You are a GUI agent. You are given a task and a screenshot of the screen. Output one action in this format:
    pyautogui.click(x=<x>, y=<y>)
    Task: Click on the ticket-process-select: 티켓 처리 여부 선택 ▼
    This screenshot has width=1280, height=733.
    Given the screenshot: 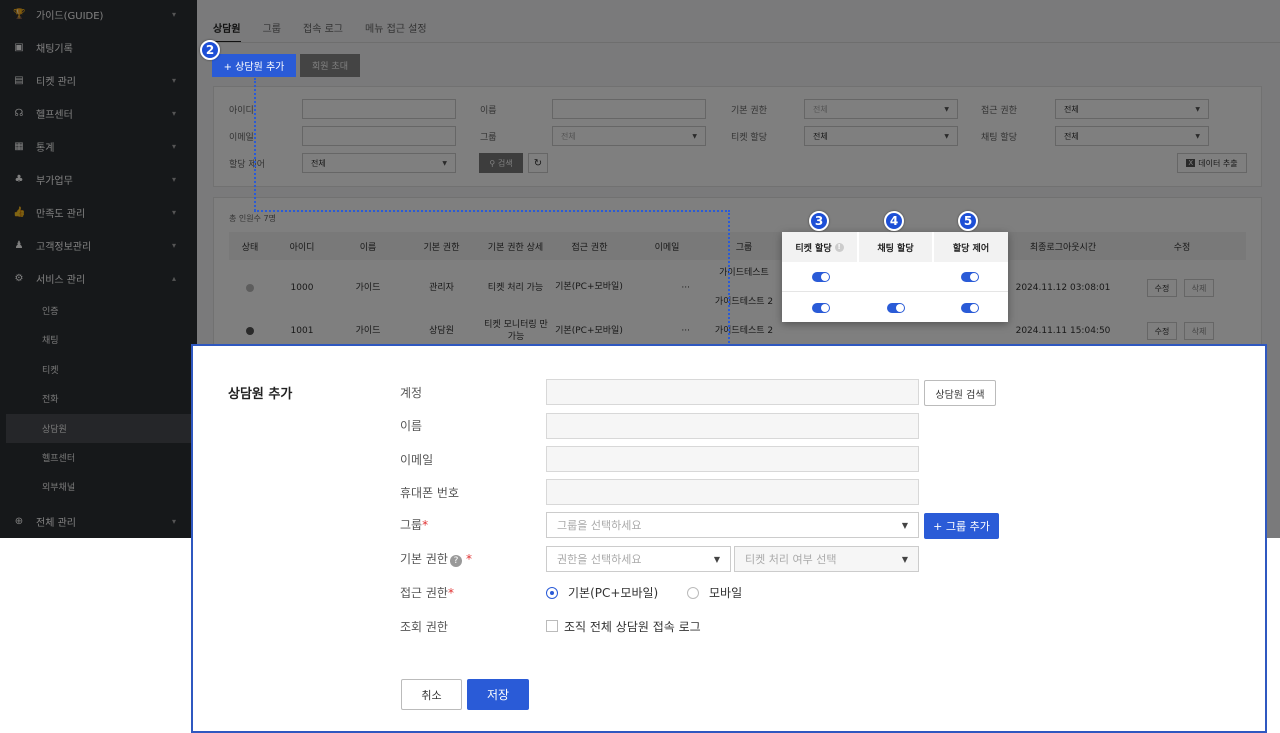 What is the action you would take?
    pyautogui.click(x=826, y=559)
    